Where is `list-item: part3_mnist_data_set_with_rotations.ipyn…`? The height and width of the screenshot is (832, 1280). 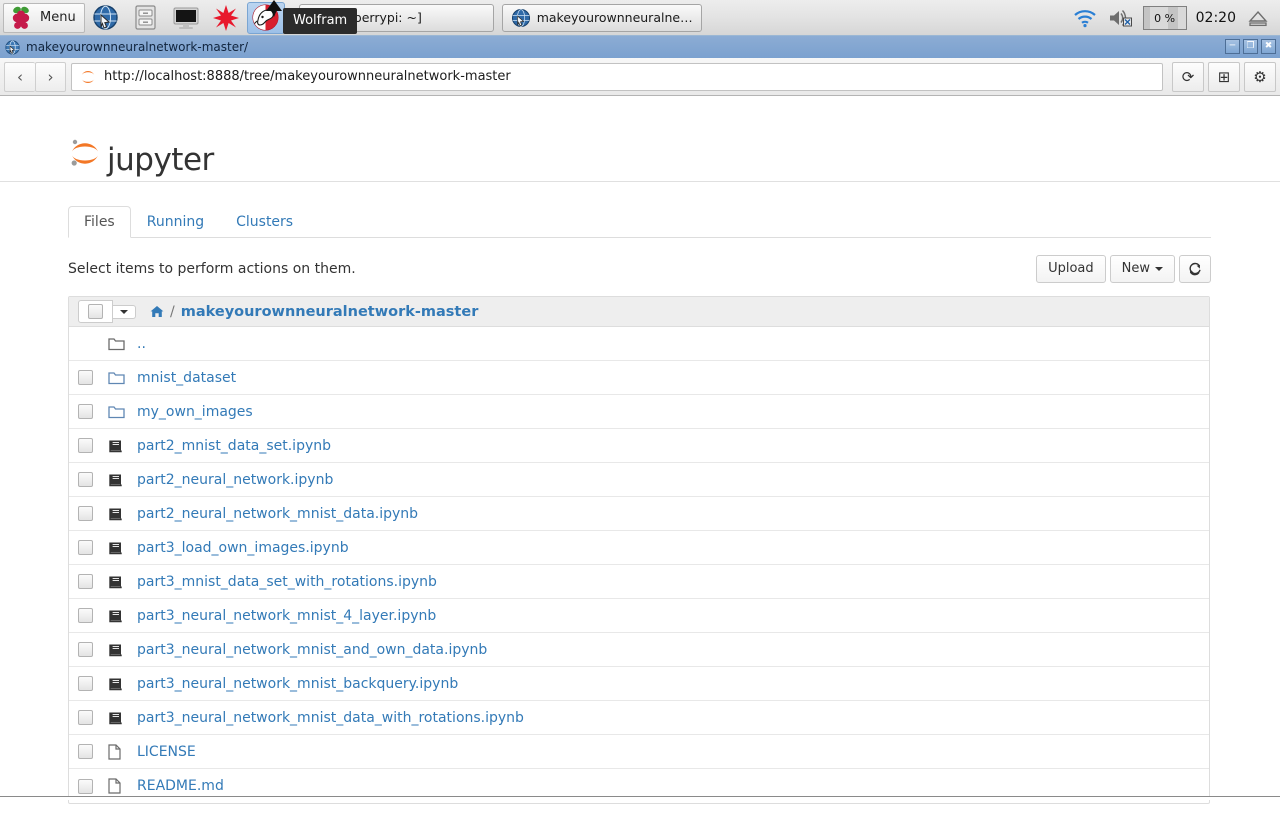
list-item: part3_mnist_data_set_with_rotations.ipyn… is located at coordinates (639, 582).